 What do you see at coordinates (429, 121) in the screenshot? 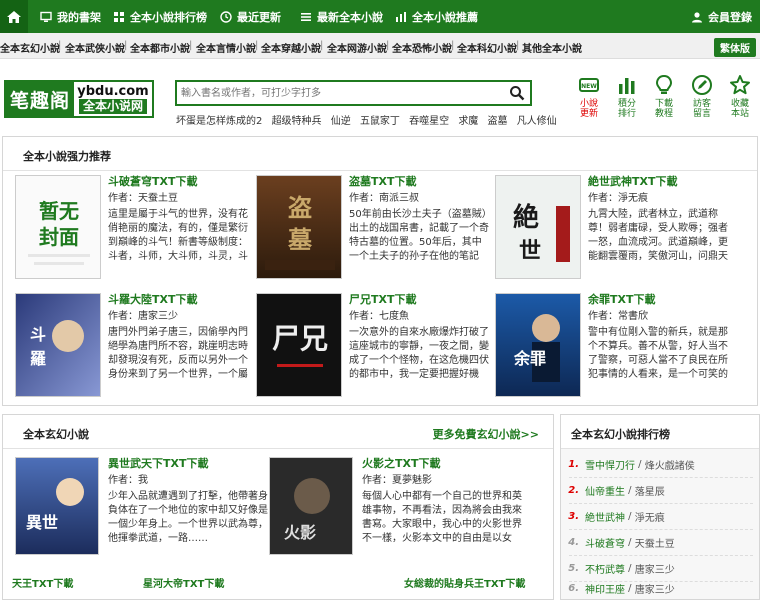
I see `hotword-link: 吞噬星空` at bounding box center [429, 121].